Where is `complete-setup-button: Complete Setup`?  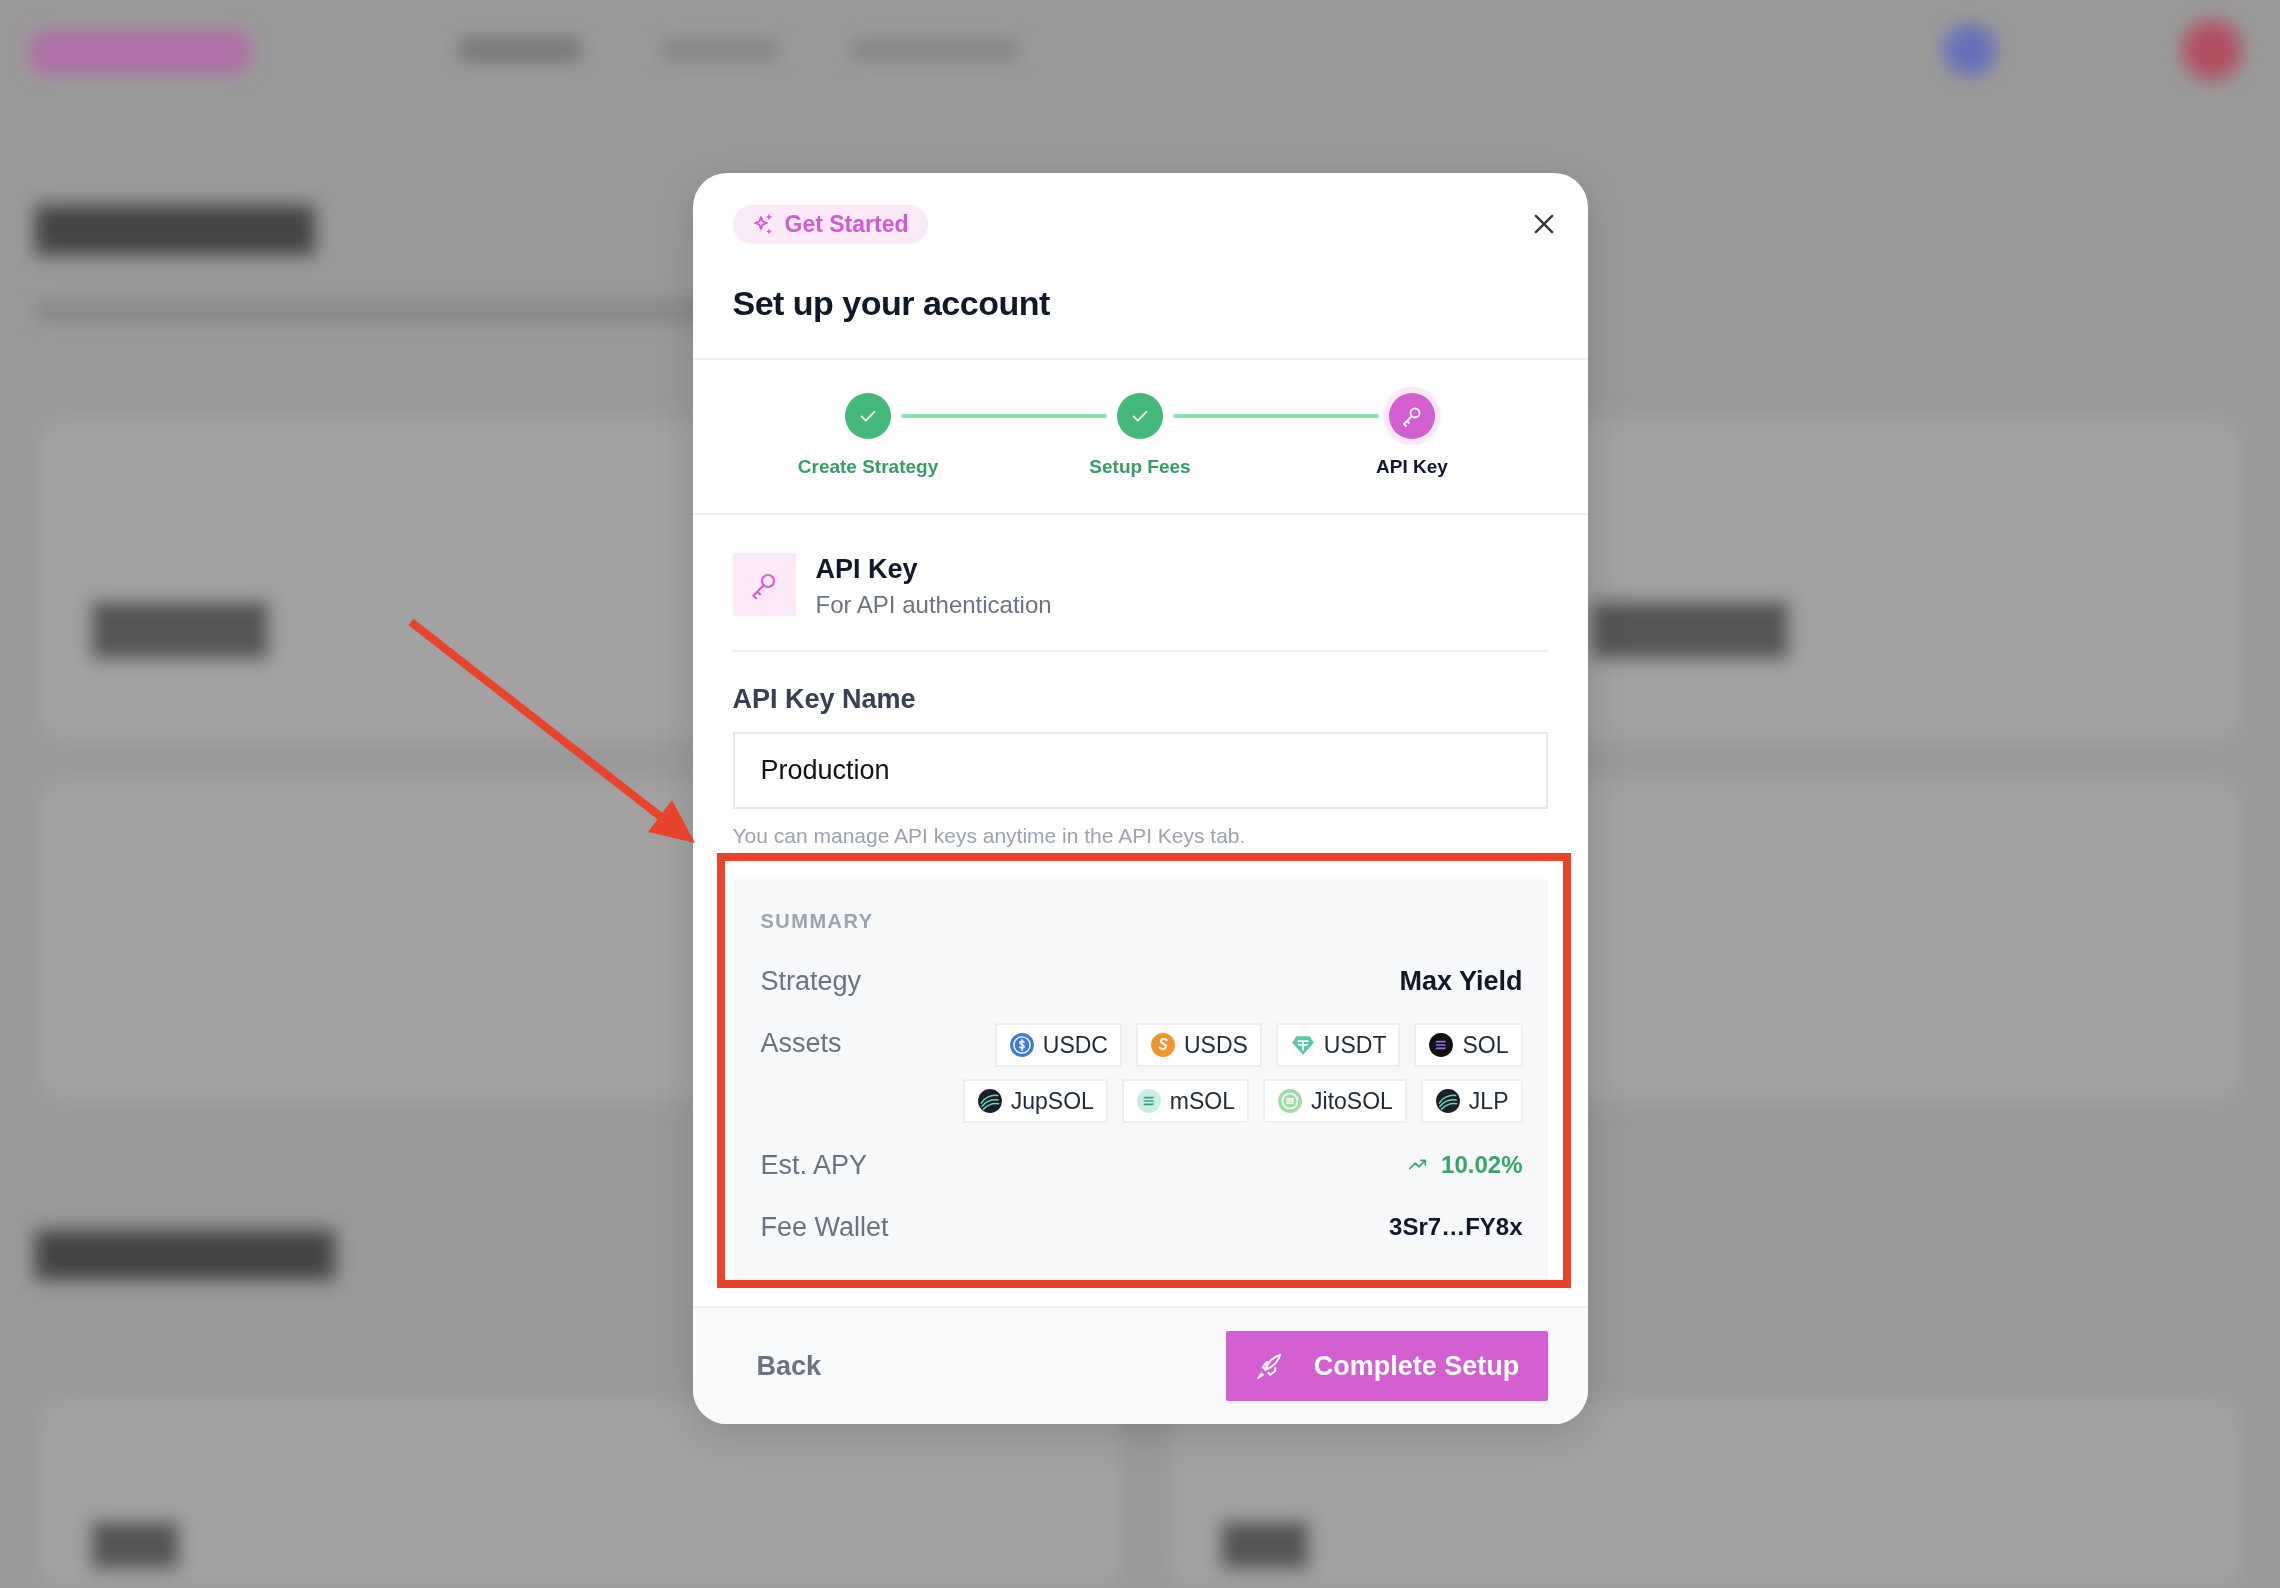 complete-setup-button: Complete Setup is located at coordinates (1386, 1366).